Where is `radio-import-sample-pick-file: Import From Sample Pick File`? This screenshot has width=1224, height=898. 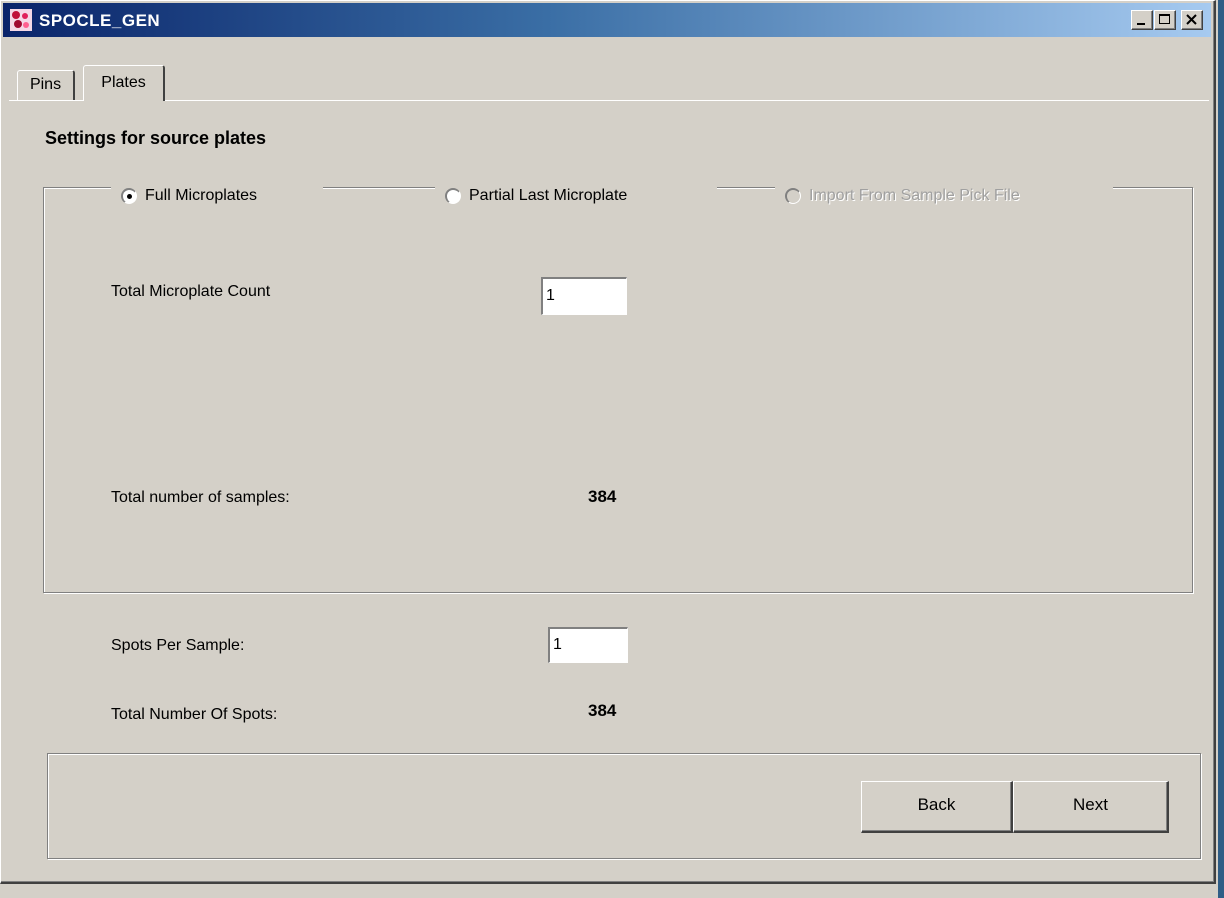
radio-import-sample-pick-file: Import From Sample Pick File is located at coordinates (944, 197).